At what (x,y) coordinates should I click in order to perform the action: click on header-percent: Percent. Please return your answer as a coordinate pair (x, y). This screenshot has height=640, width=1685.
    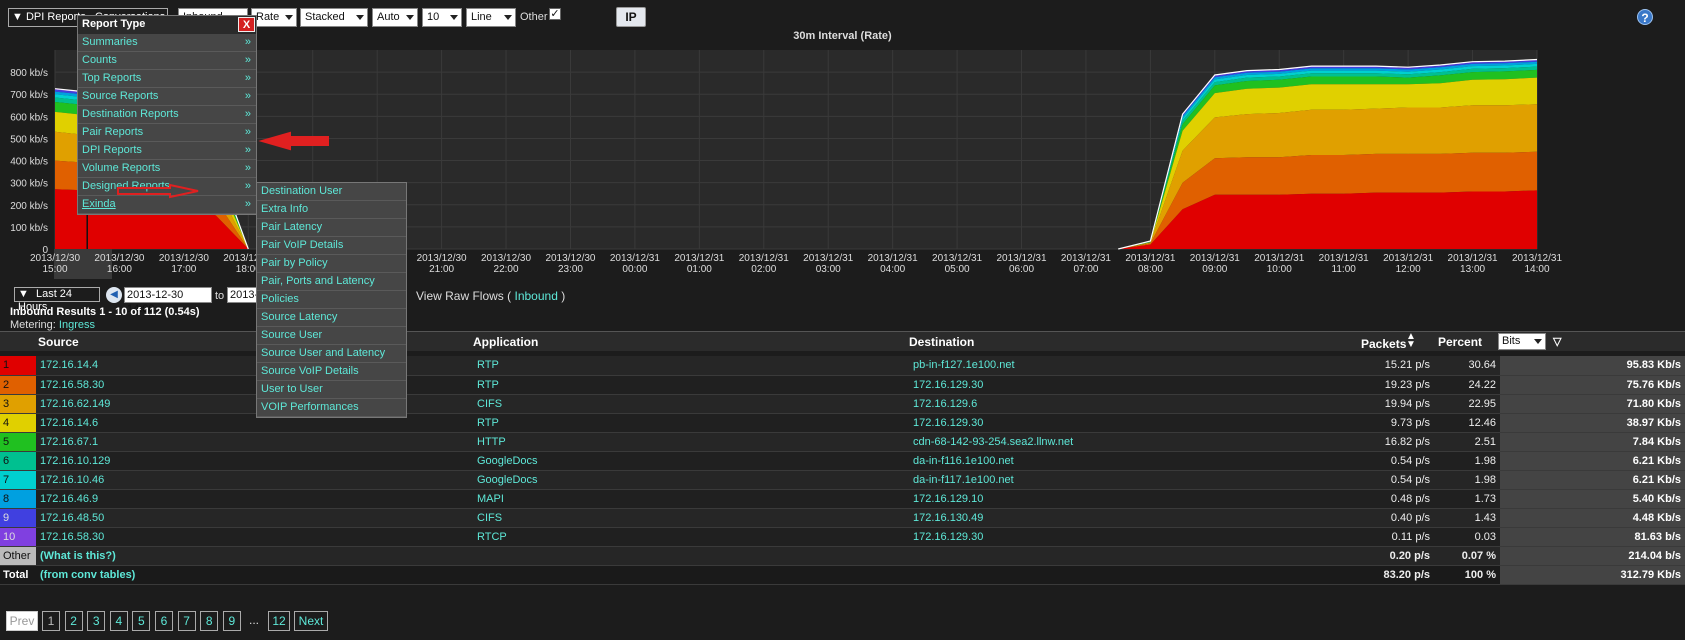
    Looking at the image, I should click on (1460, 342).